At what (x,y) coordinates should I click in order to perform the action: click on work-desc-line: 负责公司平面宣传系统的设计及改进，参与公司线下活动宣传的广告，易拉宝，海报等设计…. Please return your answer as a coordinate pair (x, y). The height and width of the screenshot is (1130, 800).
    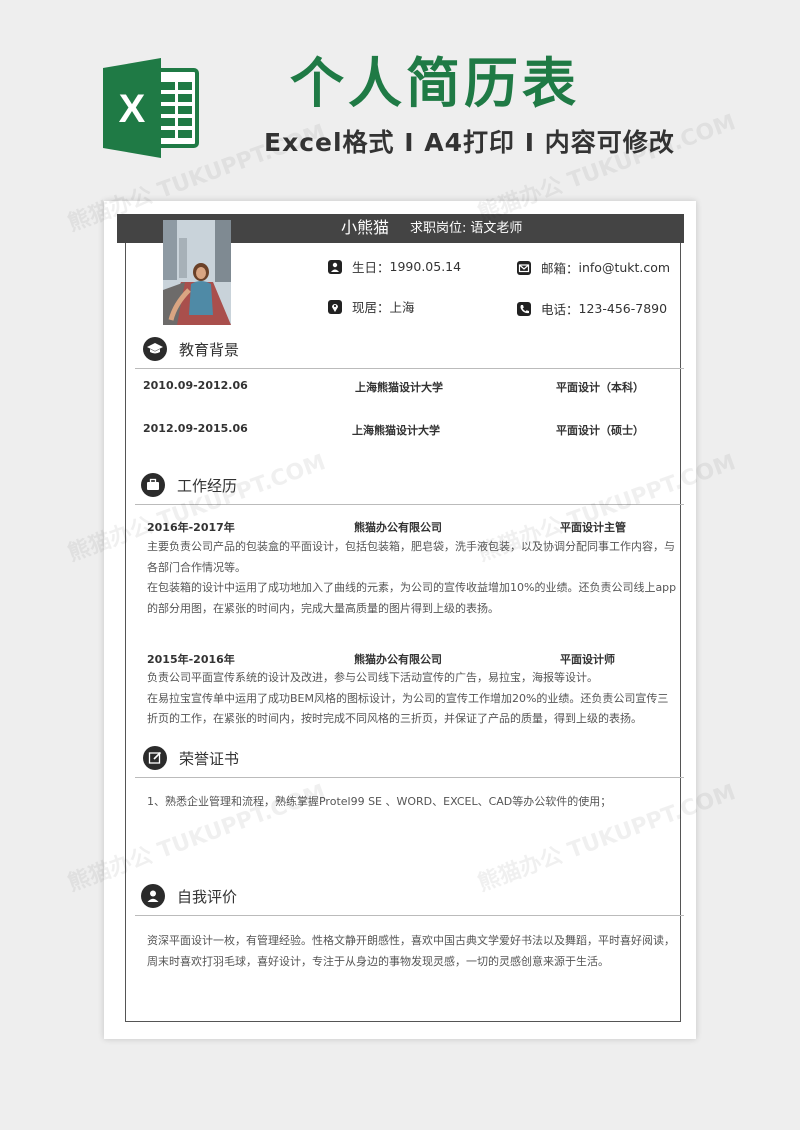
    Looking at the image, I should click on (372, 677).